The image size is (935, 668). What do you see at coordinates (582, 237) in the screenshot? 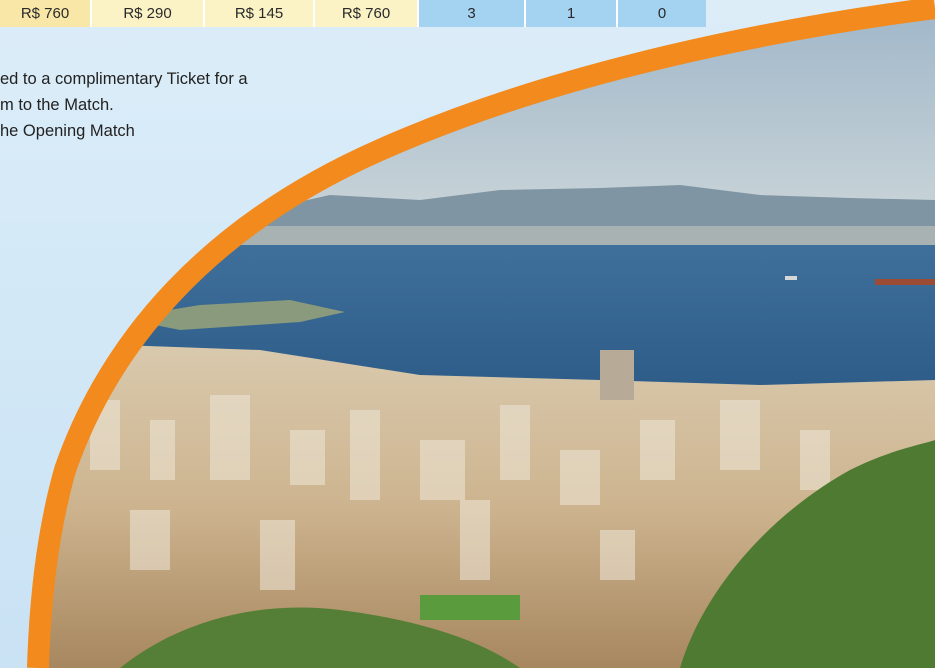
I see `far-shore` at bounding box center [582, 237].